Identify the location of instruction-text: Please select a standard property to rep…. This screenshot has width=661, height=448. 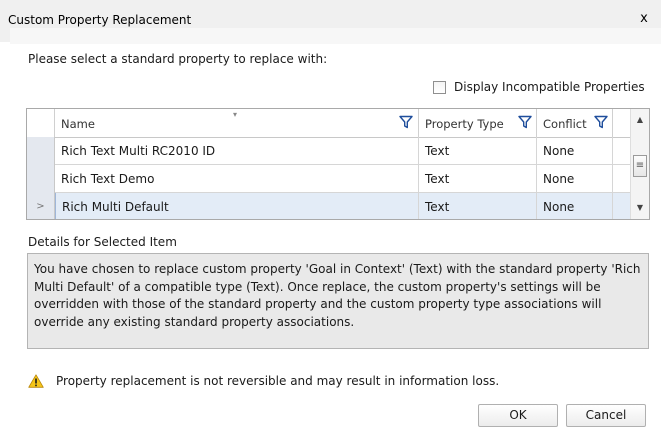
(178, 59).